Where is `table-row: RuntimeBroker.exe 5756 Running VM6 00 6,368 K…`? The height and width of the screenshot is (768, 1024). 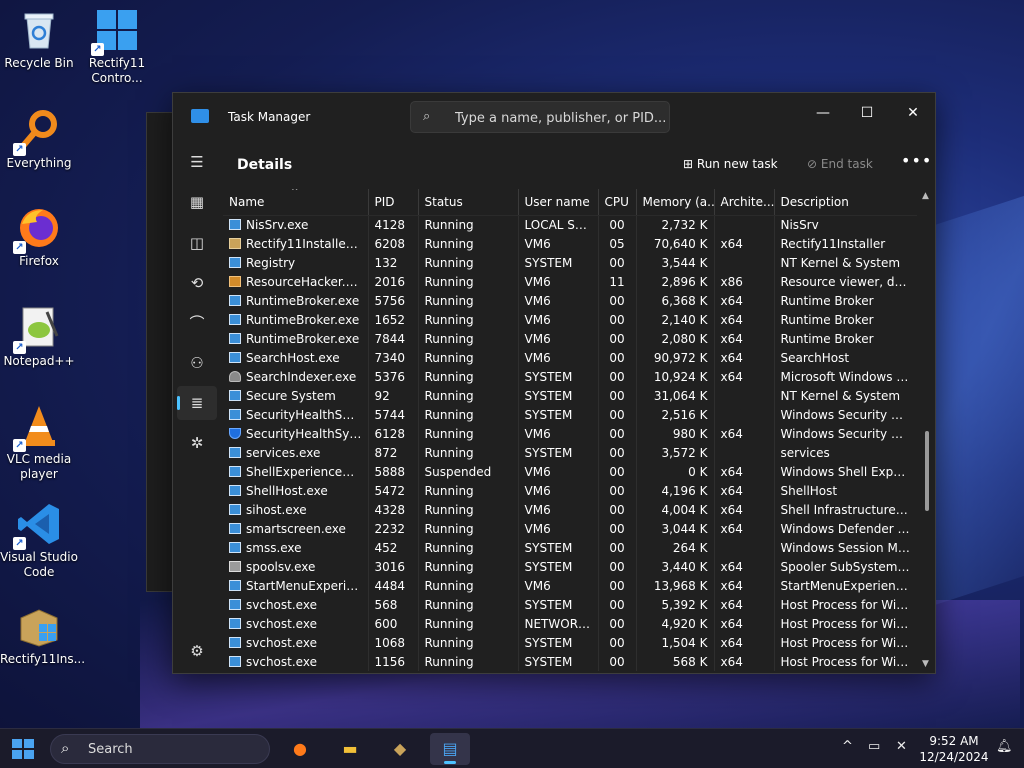
table-row: RuntimeBroker.exe 5756 Running VM6 00 6,368 K… is located at coordinates (570, 300).